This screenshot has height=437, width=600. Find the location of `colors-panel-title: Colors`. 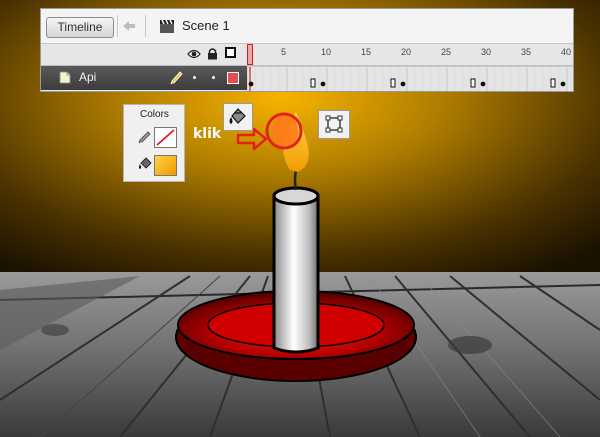

colors-panel-title: Colors is located at coordinates (154, 114).